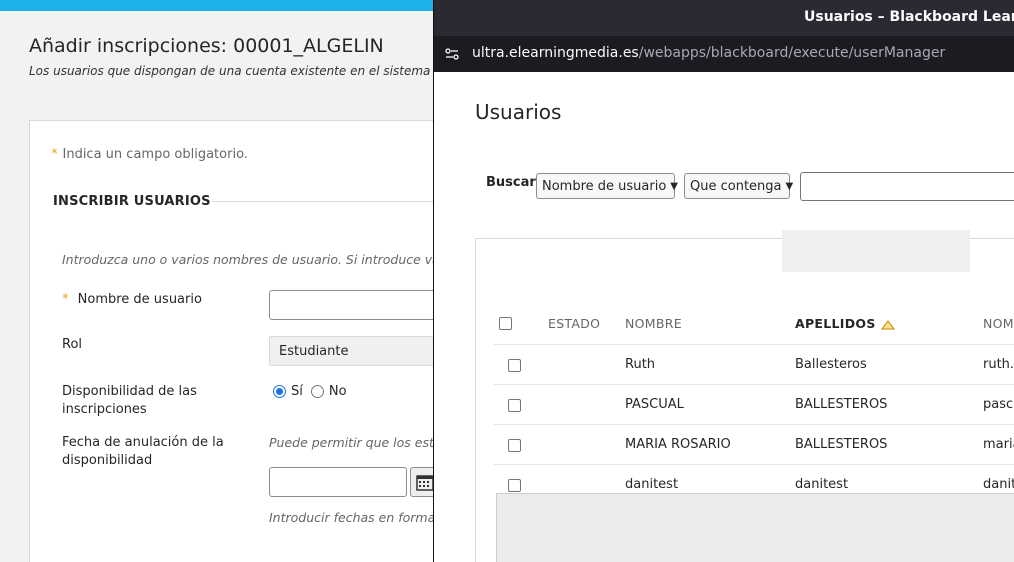 This screenshot has width=1014, height=562. Describe the element at coordinates (337, 391) in the screenshot. I see `availability-no-label: No` at that location.